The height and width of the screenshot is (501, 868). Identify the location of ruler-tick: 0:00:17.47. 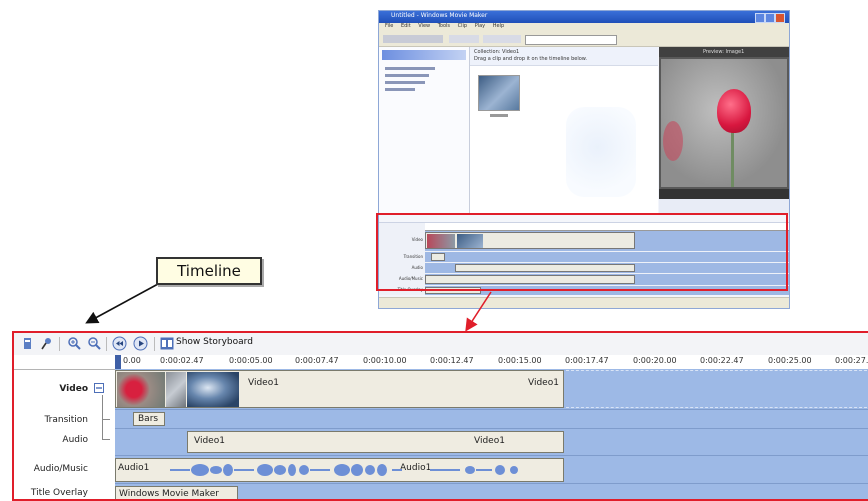
(587, 360).